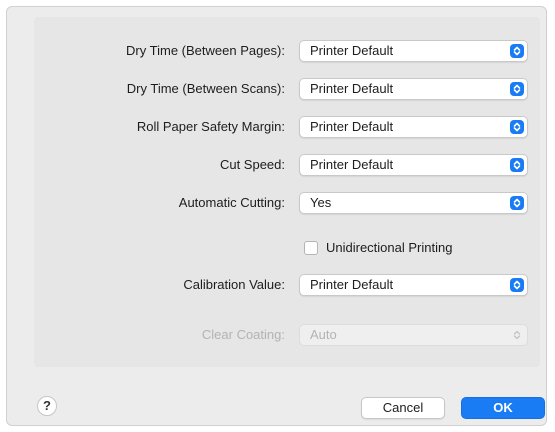 The width and height of the screenshot is (555, 432). I want to click on clear-coating-popup: Auto, so click(413, 335).